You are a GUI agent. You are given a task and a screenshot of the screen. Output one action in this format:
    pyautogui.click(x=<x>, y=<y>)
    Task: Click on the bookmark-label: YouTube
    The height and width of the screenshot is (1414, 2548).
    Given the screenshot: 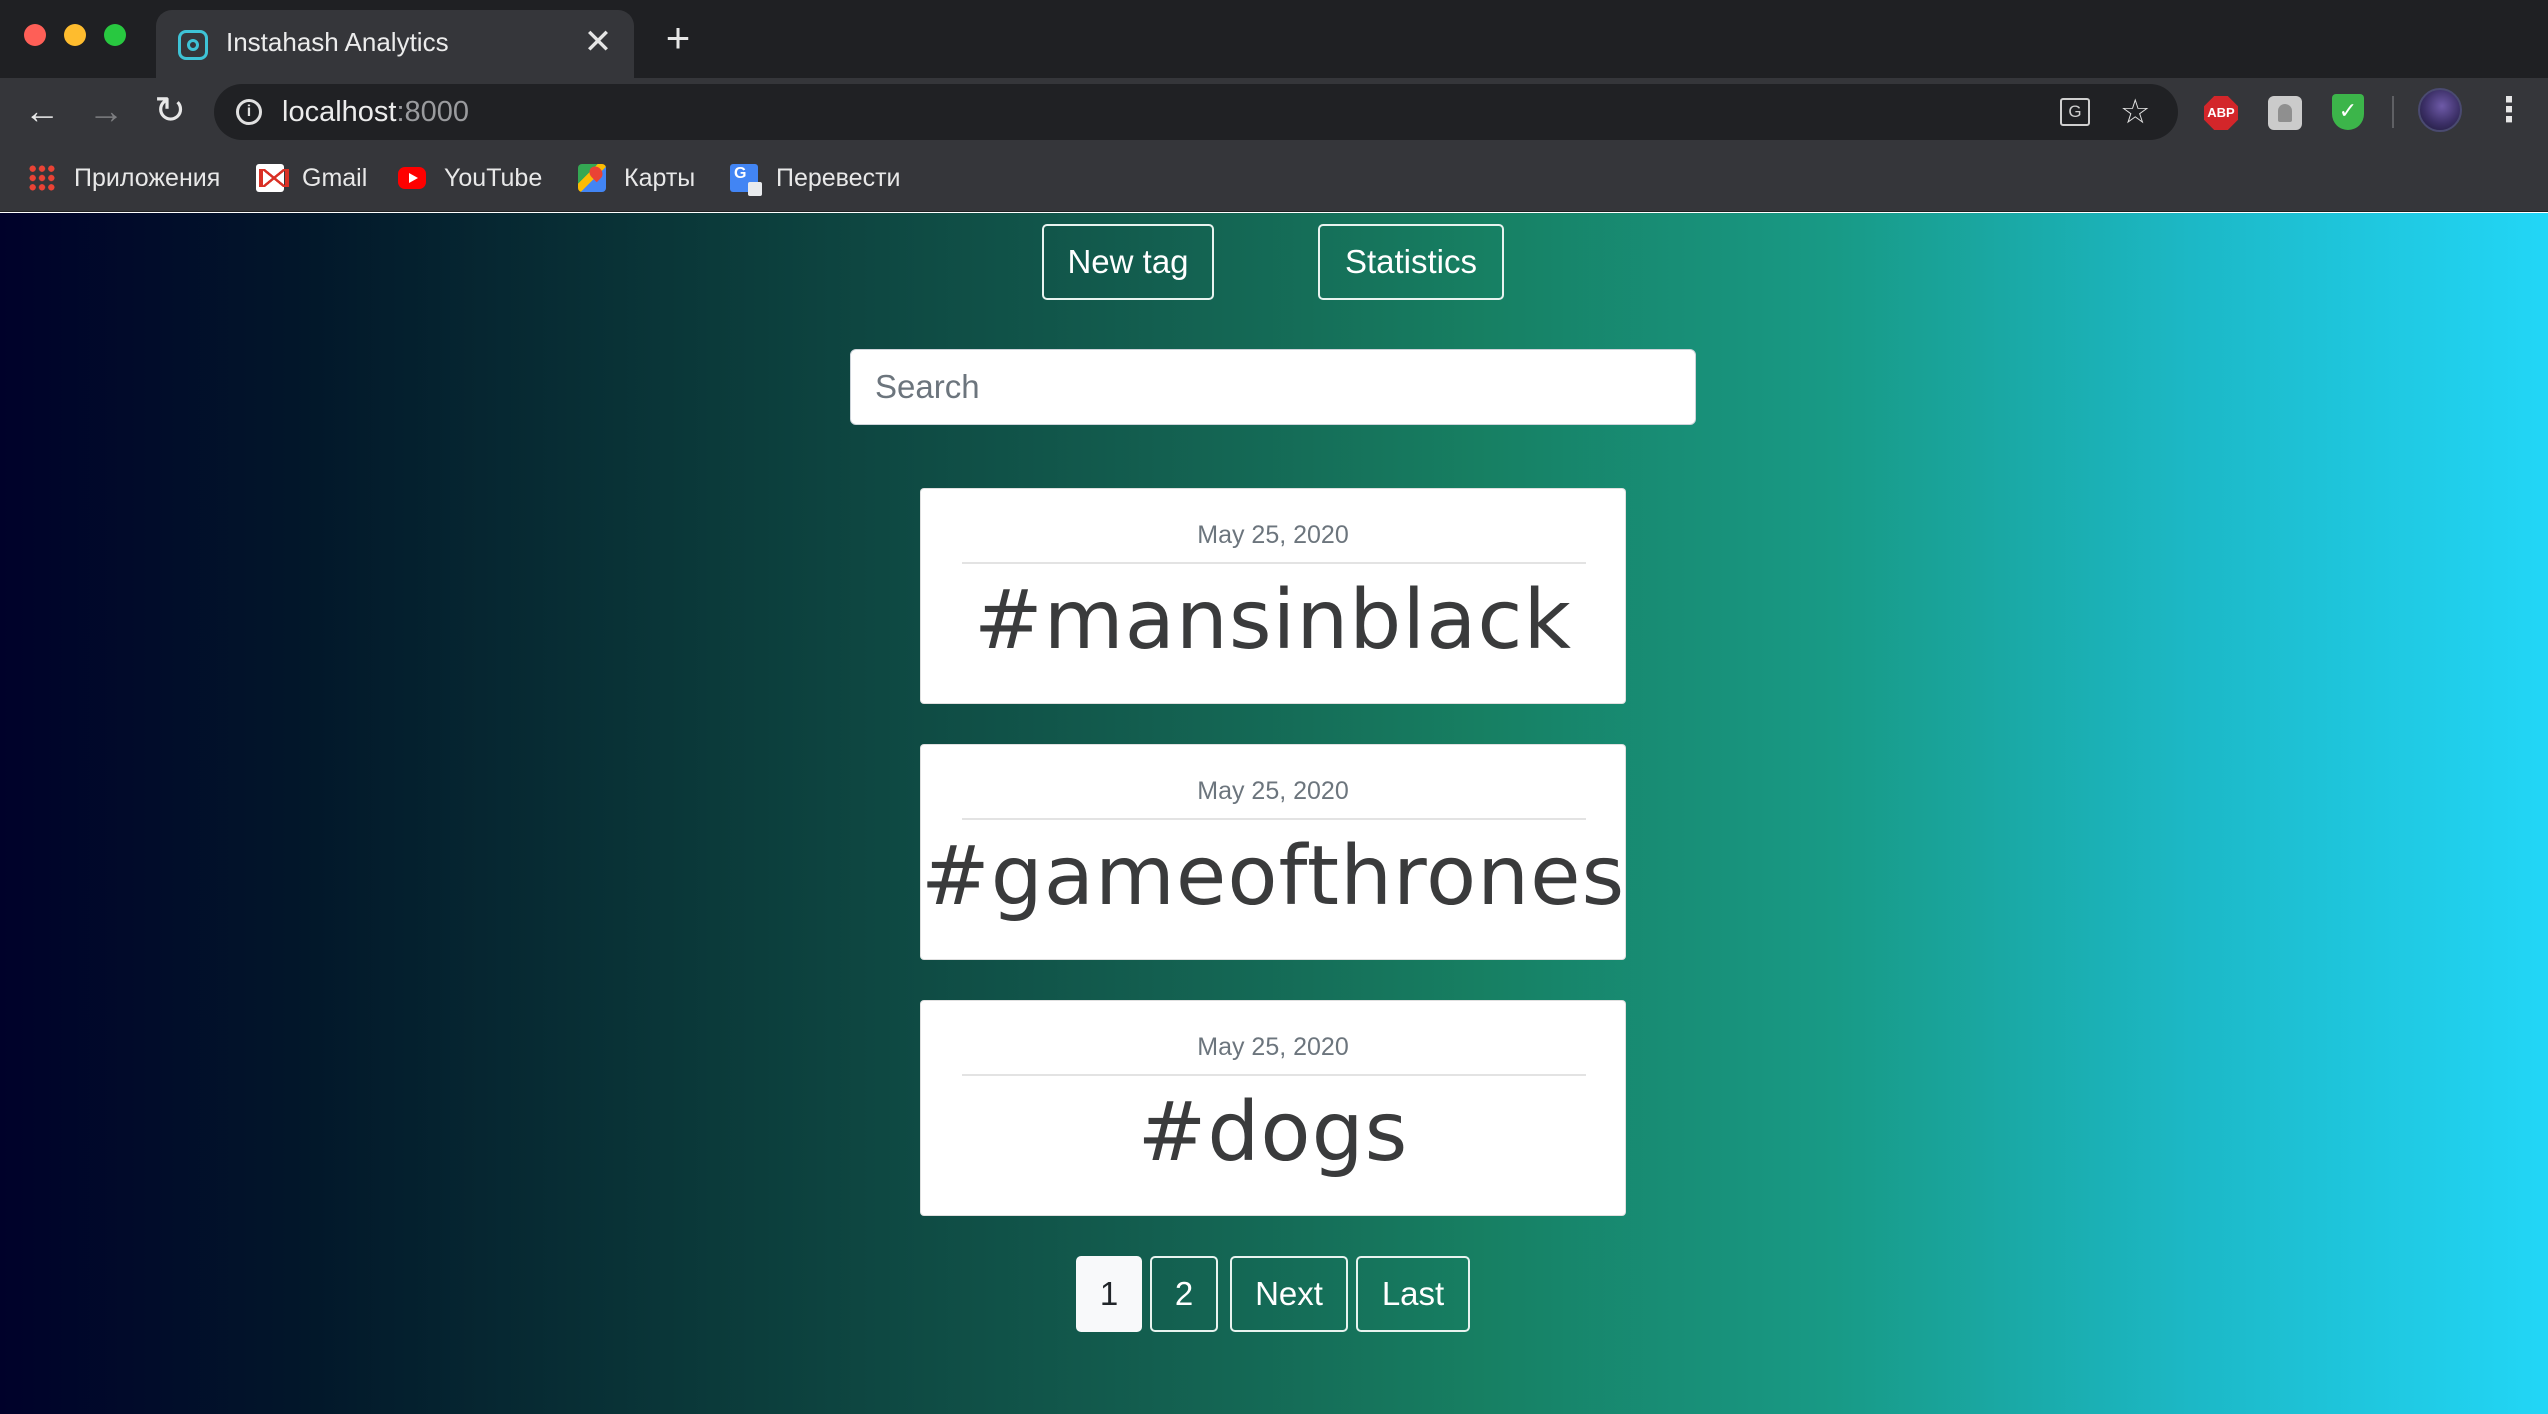 What is the action you would take?
    pyautogui.click(x=493, y=177)
    